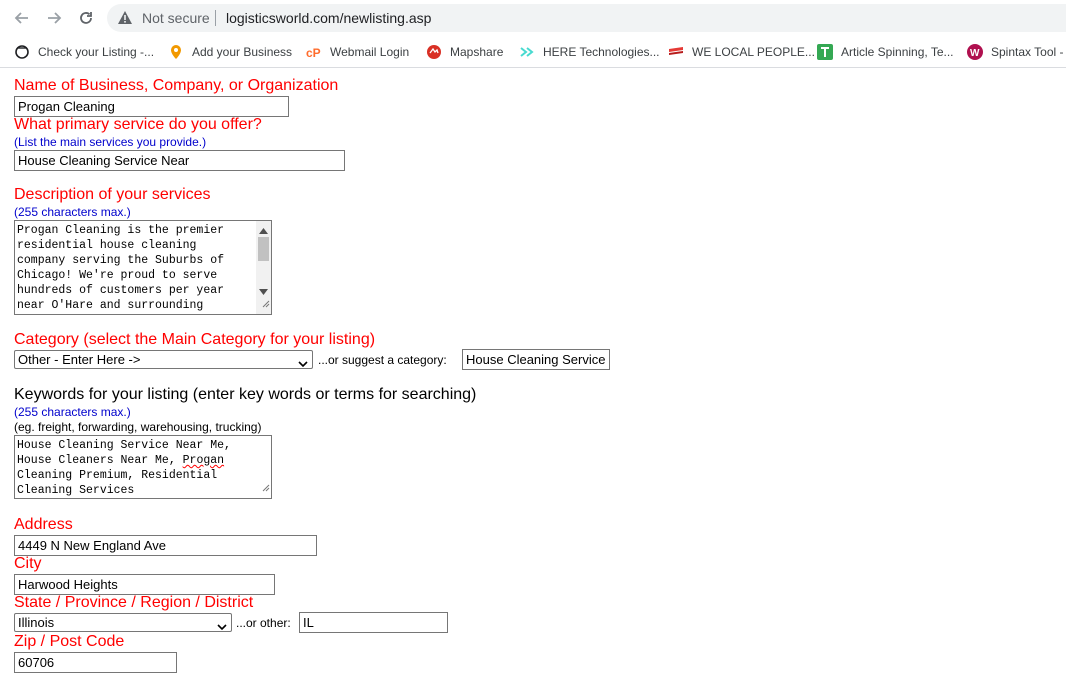 The width and height of the screenshot is (1066, 673). I want to click on forward-button, so click(54, 18).